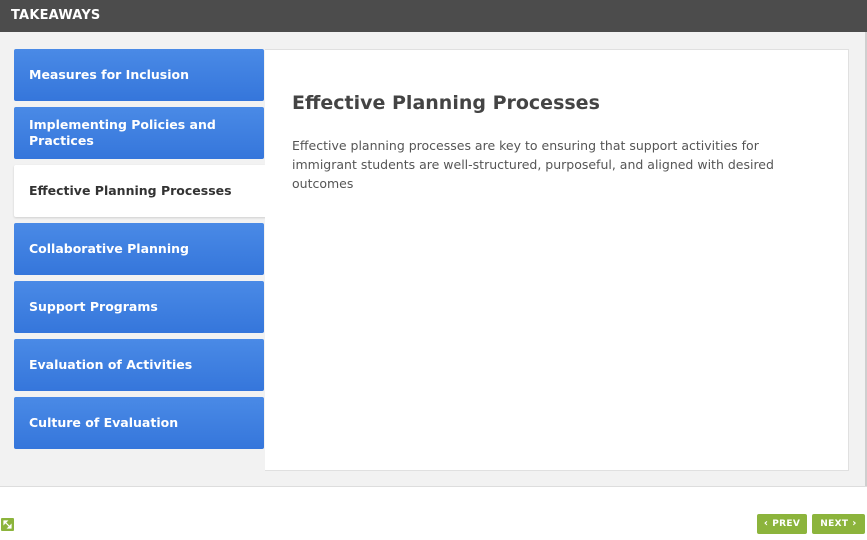  I want to click on header-bar: TAKEAWAYS, so click(433, 16).